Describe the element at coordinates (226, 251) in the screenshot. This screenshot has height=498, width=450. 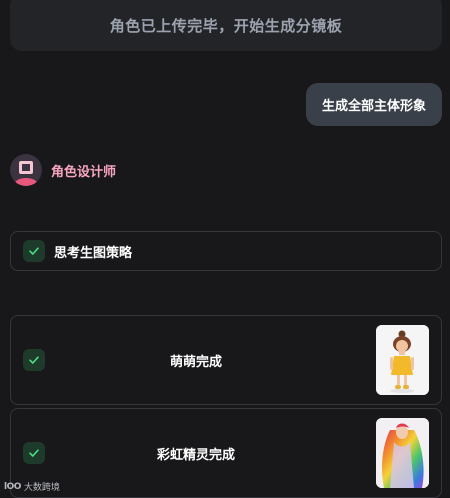
I see `strategy-step-card: 思考生图策略` at that location.